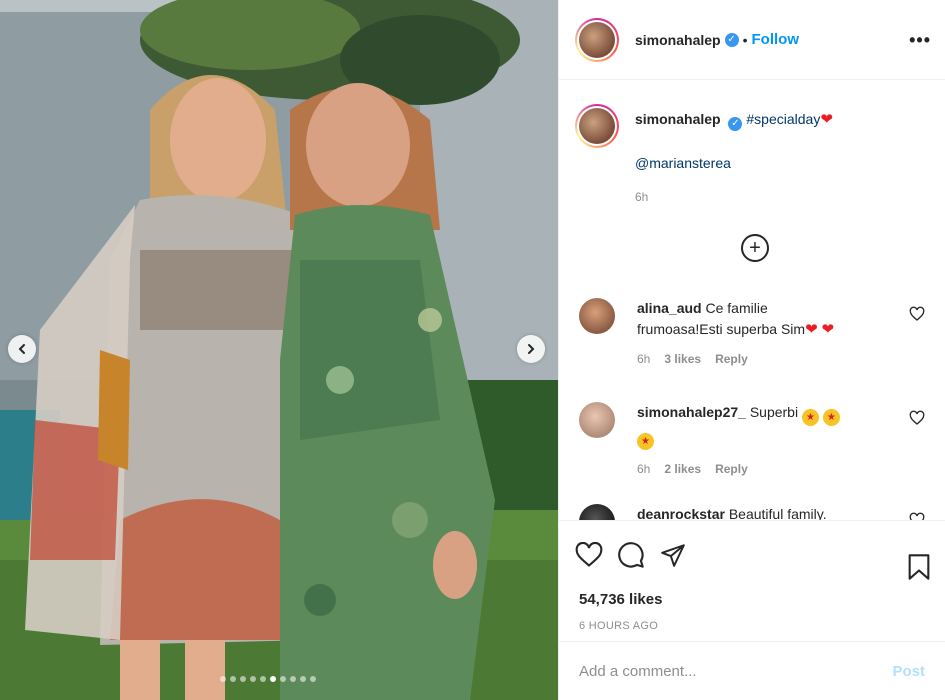  I want to click on comment-bubble-icon, so click(631, 555).